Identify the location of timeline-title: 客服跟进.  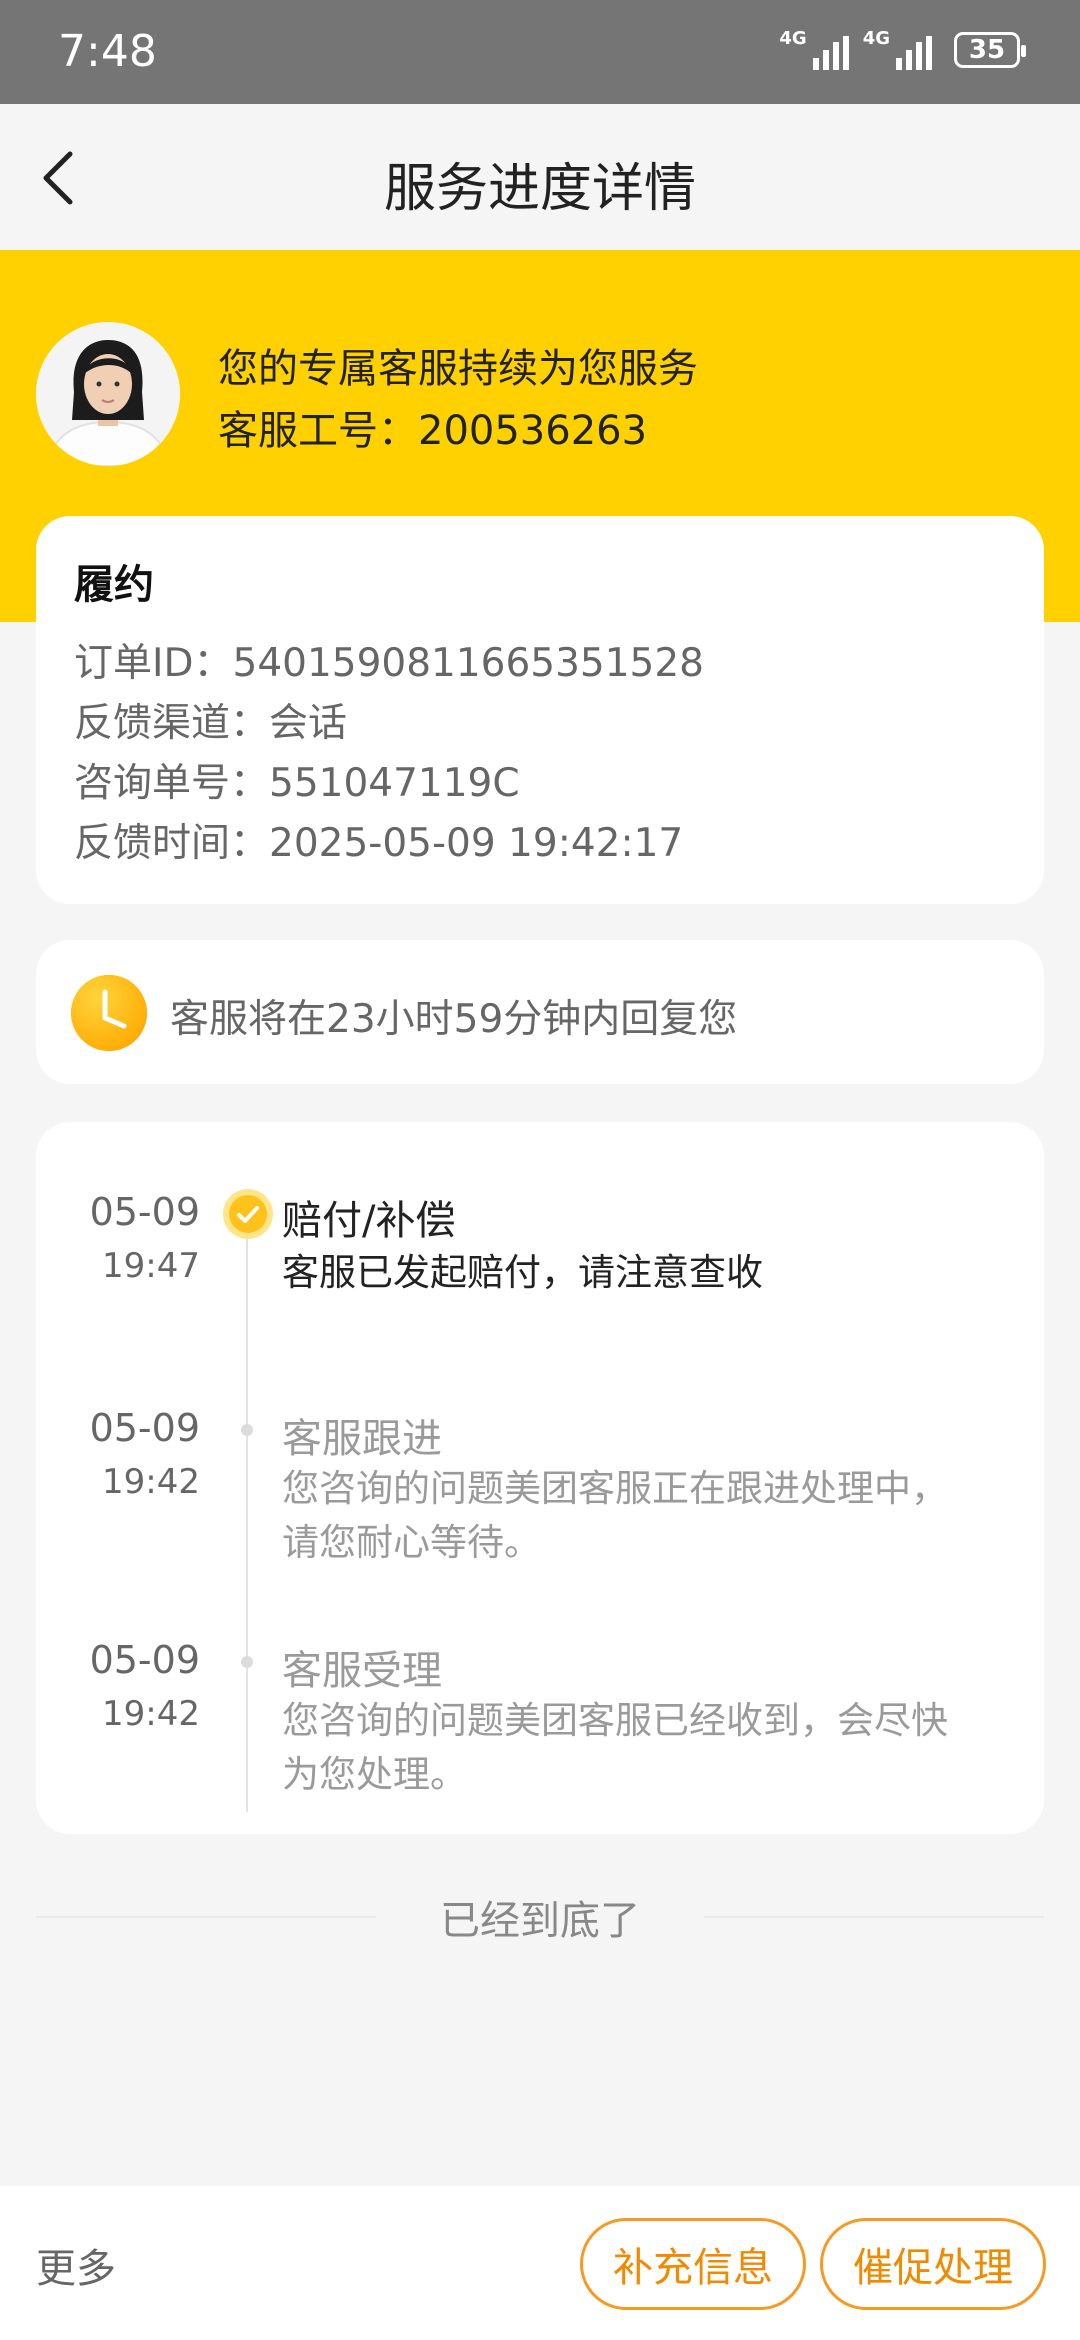
(362, 1439).